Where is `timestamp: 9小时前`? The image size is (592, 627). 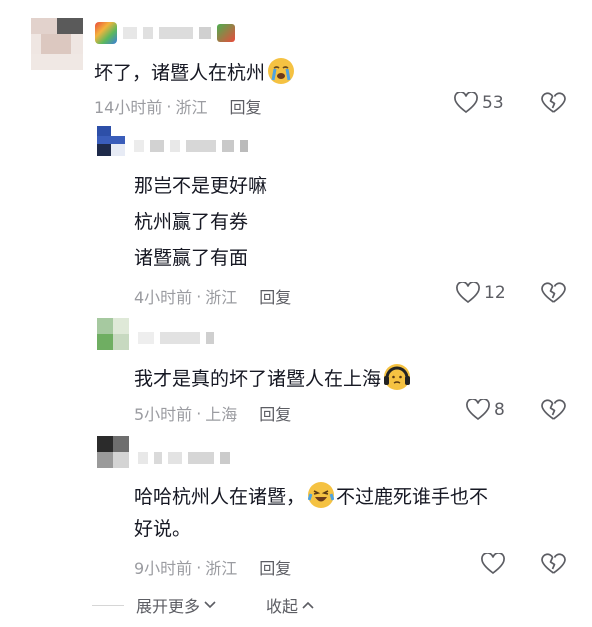 timestamp: 9小时前 is located at coordinates (163, 568).